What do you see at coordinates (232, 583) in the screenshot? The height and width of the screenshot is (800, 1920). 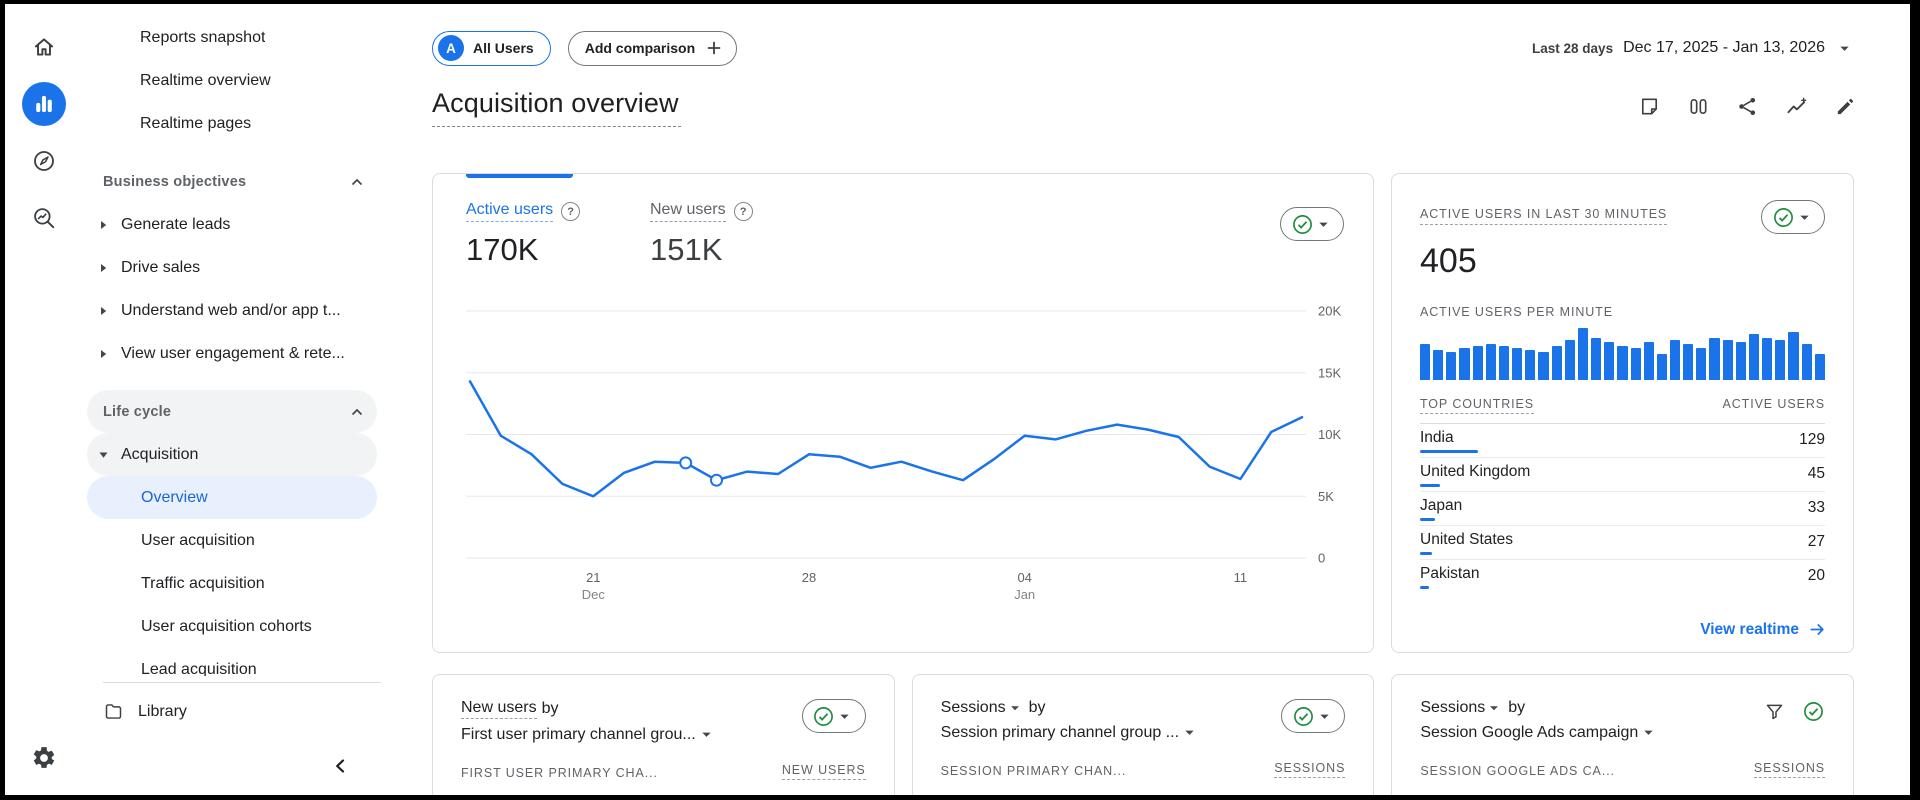 I see `sidebar-item-traffic-acquisition: Traffic acquisition` at bounding box center [232, 583].